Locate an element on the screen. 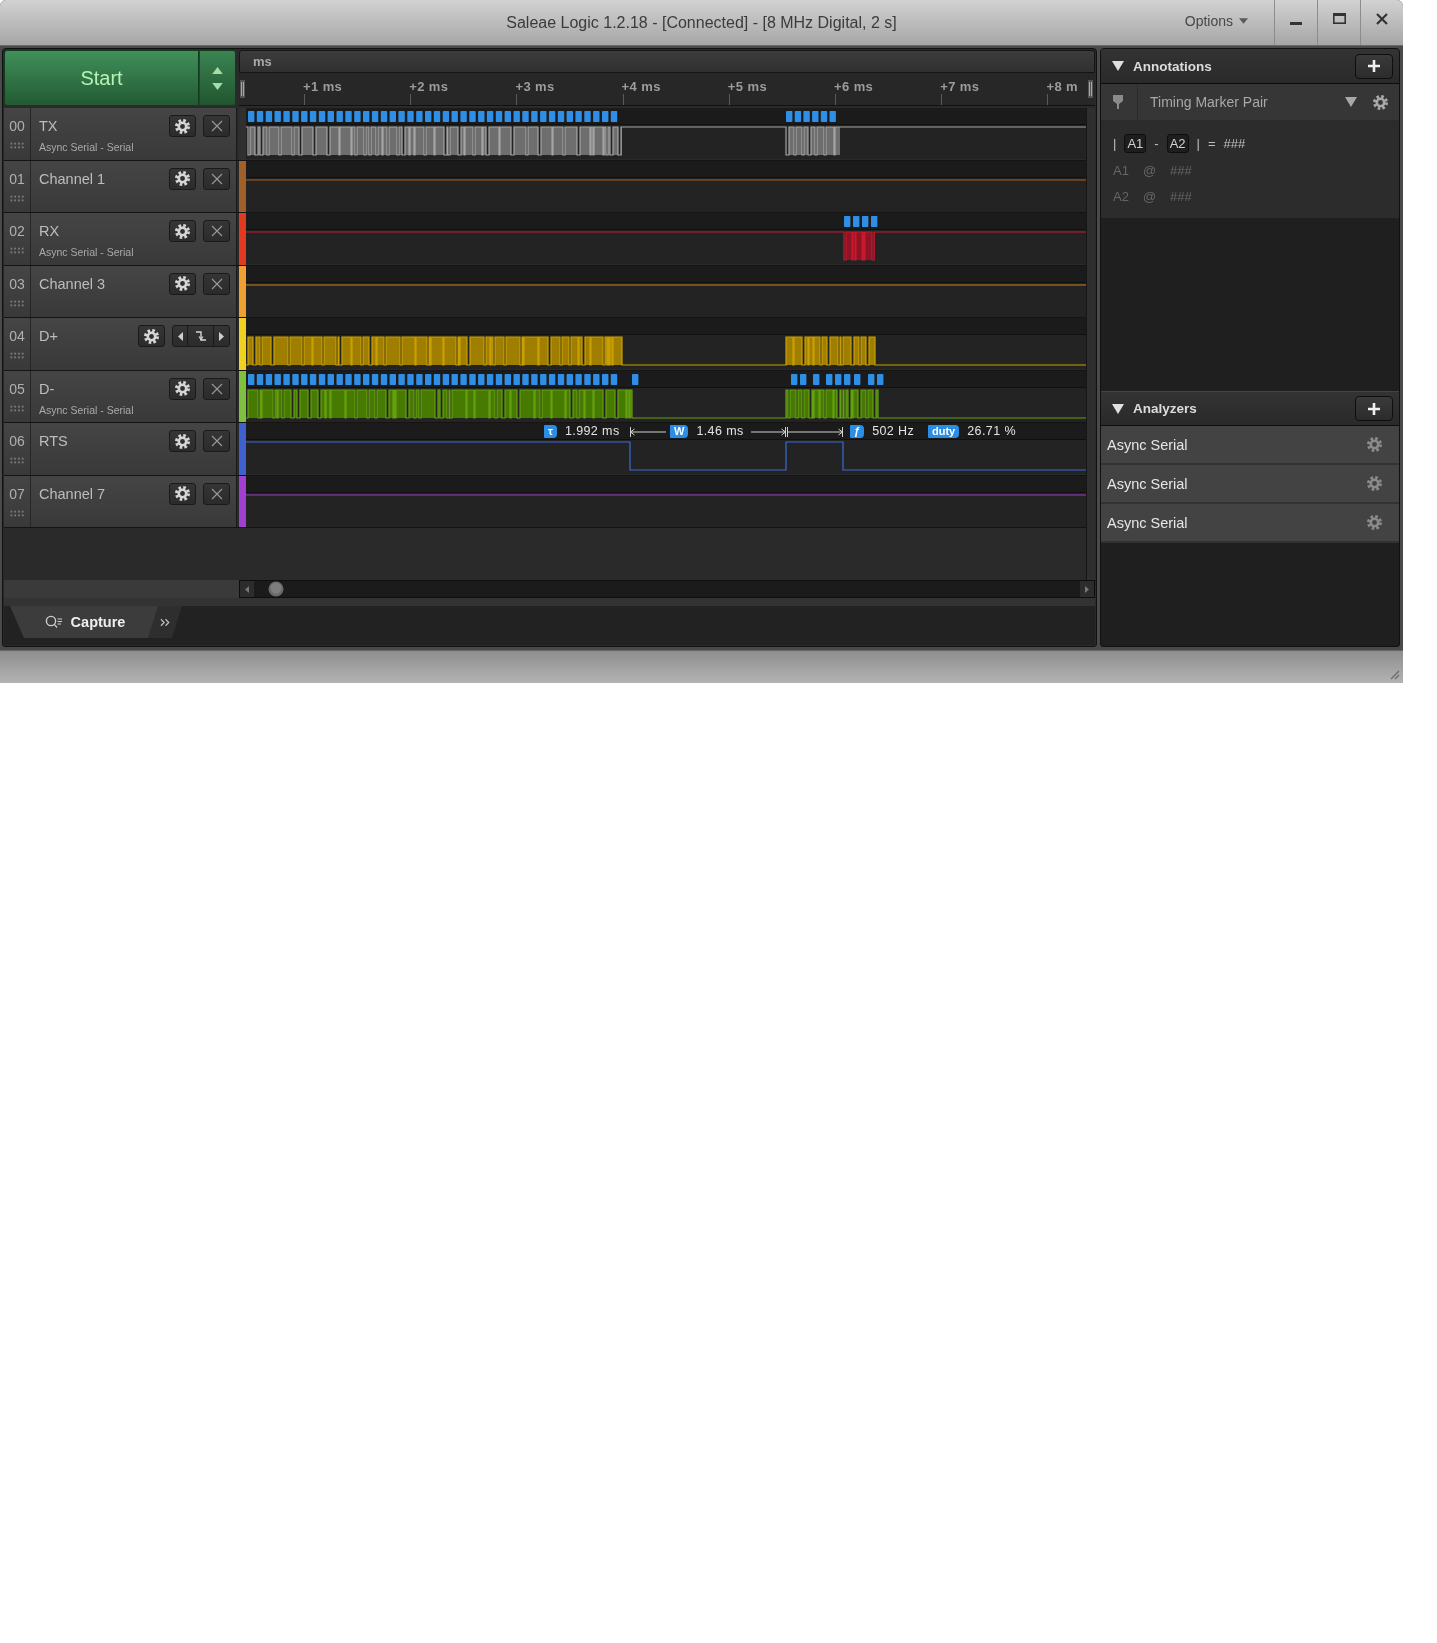 Image resolution: width=1437 pixels, height=1643 pixels. capture-options-toggle is located at coordinates (217, 78).